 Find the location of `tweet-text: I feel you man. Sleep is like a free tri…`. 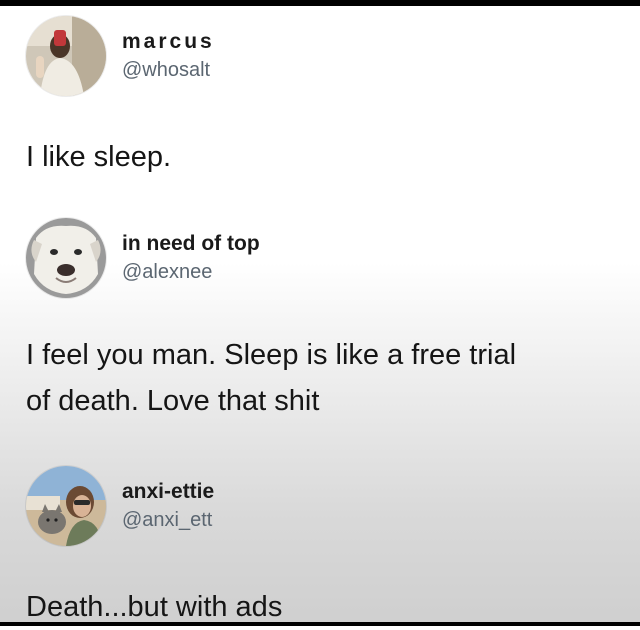

tweet-text: I feel you man. Sleep is like a free tri… is located at coordinates (321, 378).